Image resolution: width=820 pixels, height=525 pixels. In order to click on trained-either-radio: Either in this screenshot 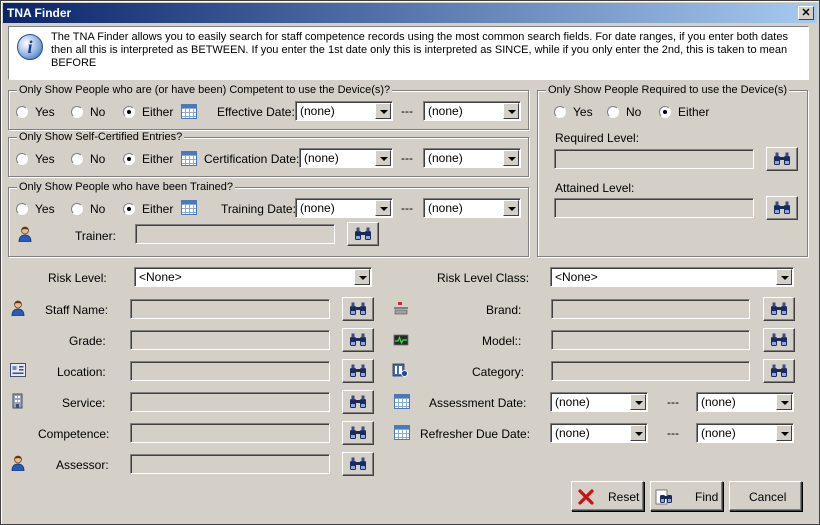, I will do `click(148, 209)`.